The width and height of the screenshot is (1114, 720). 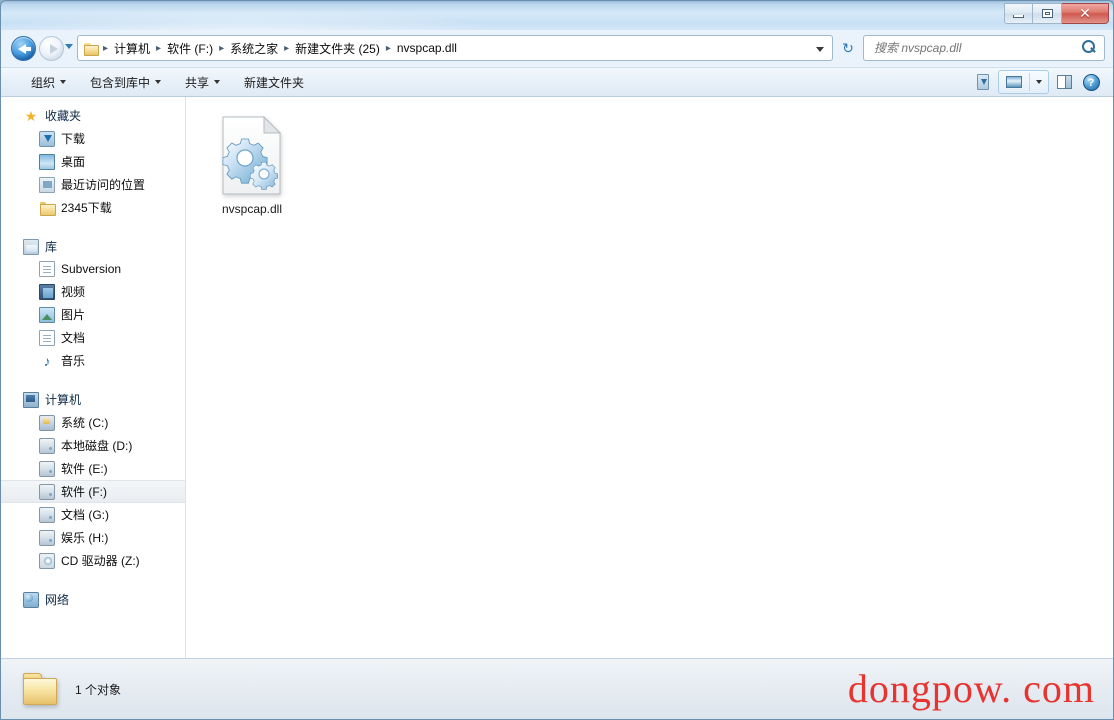 What do you see at coordinates (63, 116) in the screenshot?
I see `sidebar-header-label: 收藏夹` at bounding box center [63, 116].